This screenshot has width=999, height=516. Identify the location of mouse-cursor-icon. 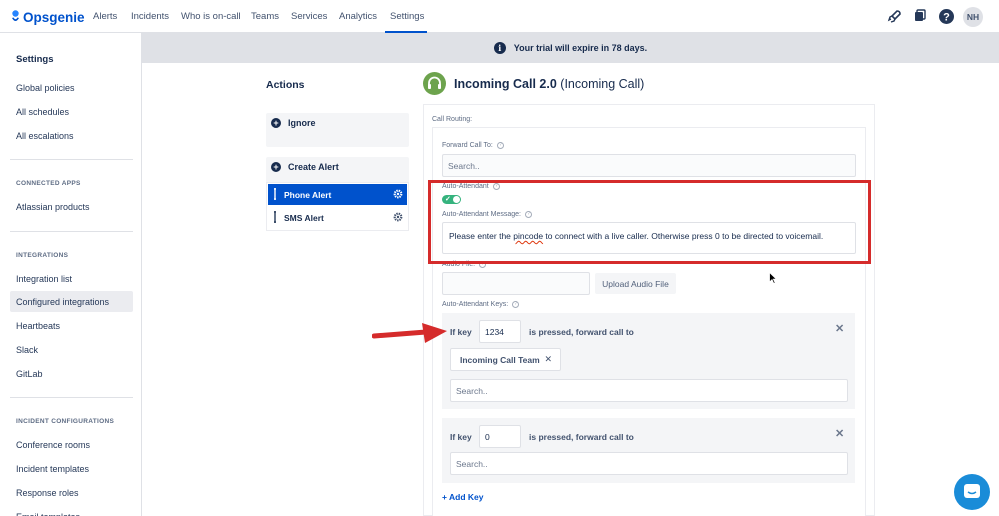
(773, 278).